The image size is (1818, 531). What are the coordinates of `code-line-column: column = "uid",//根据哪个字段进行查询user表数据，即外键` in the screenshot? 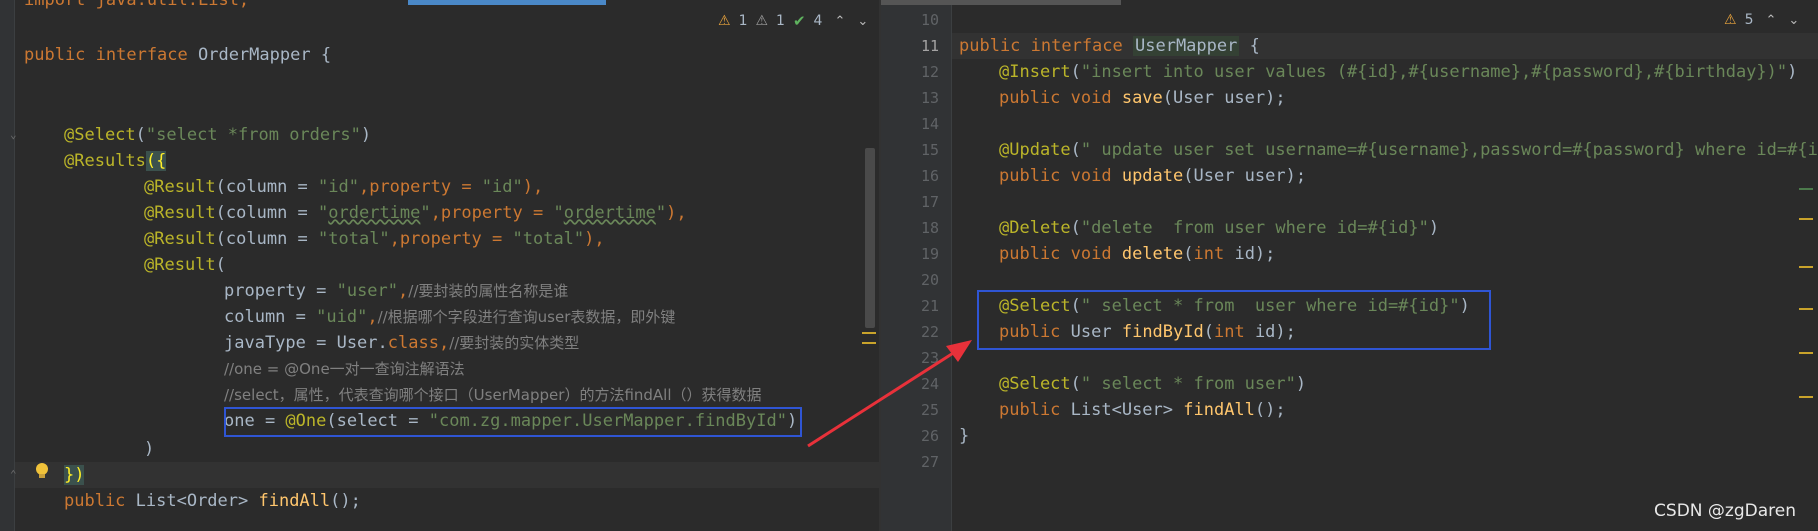 It's located at (450, 317).